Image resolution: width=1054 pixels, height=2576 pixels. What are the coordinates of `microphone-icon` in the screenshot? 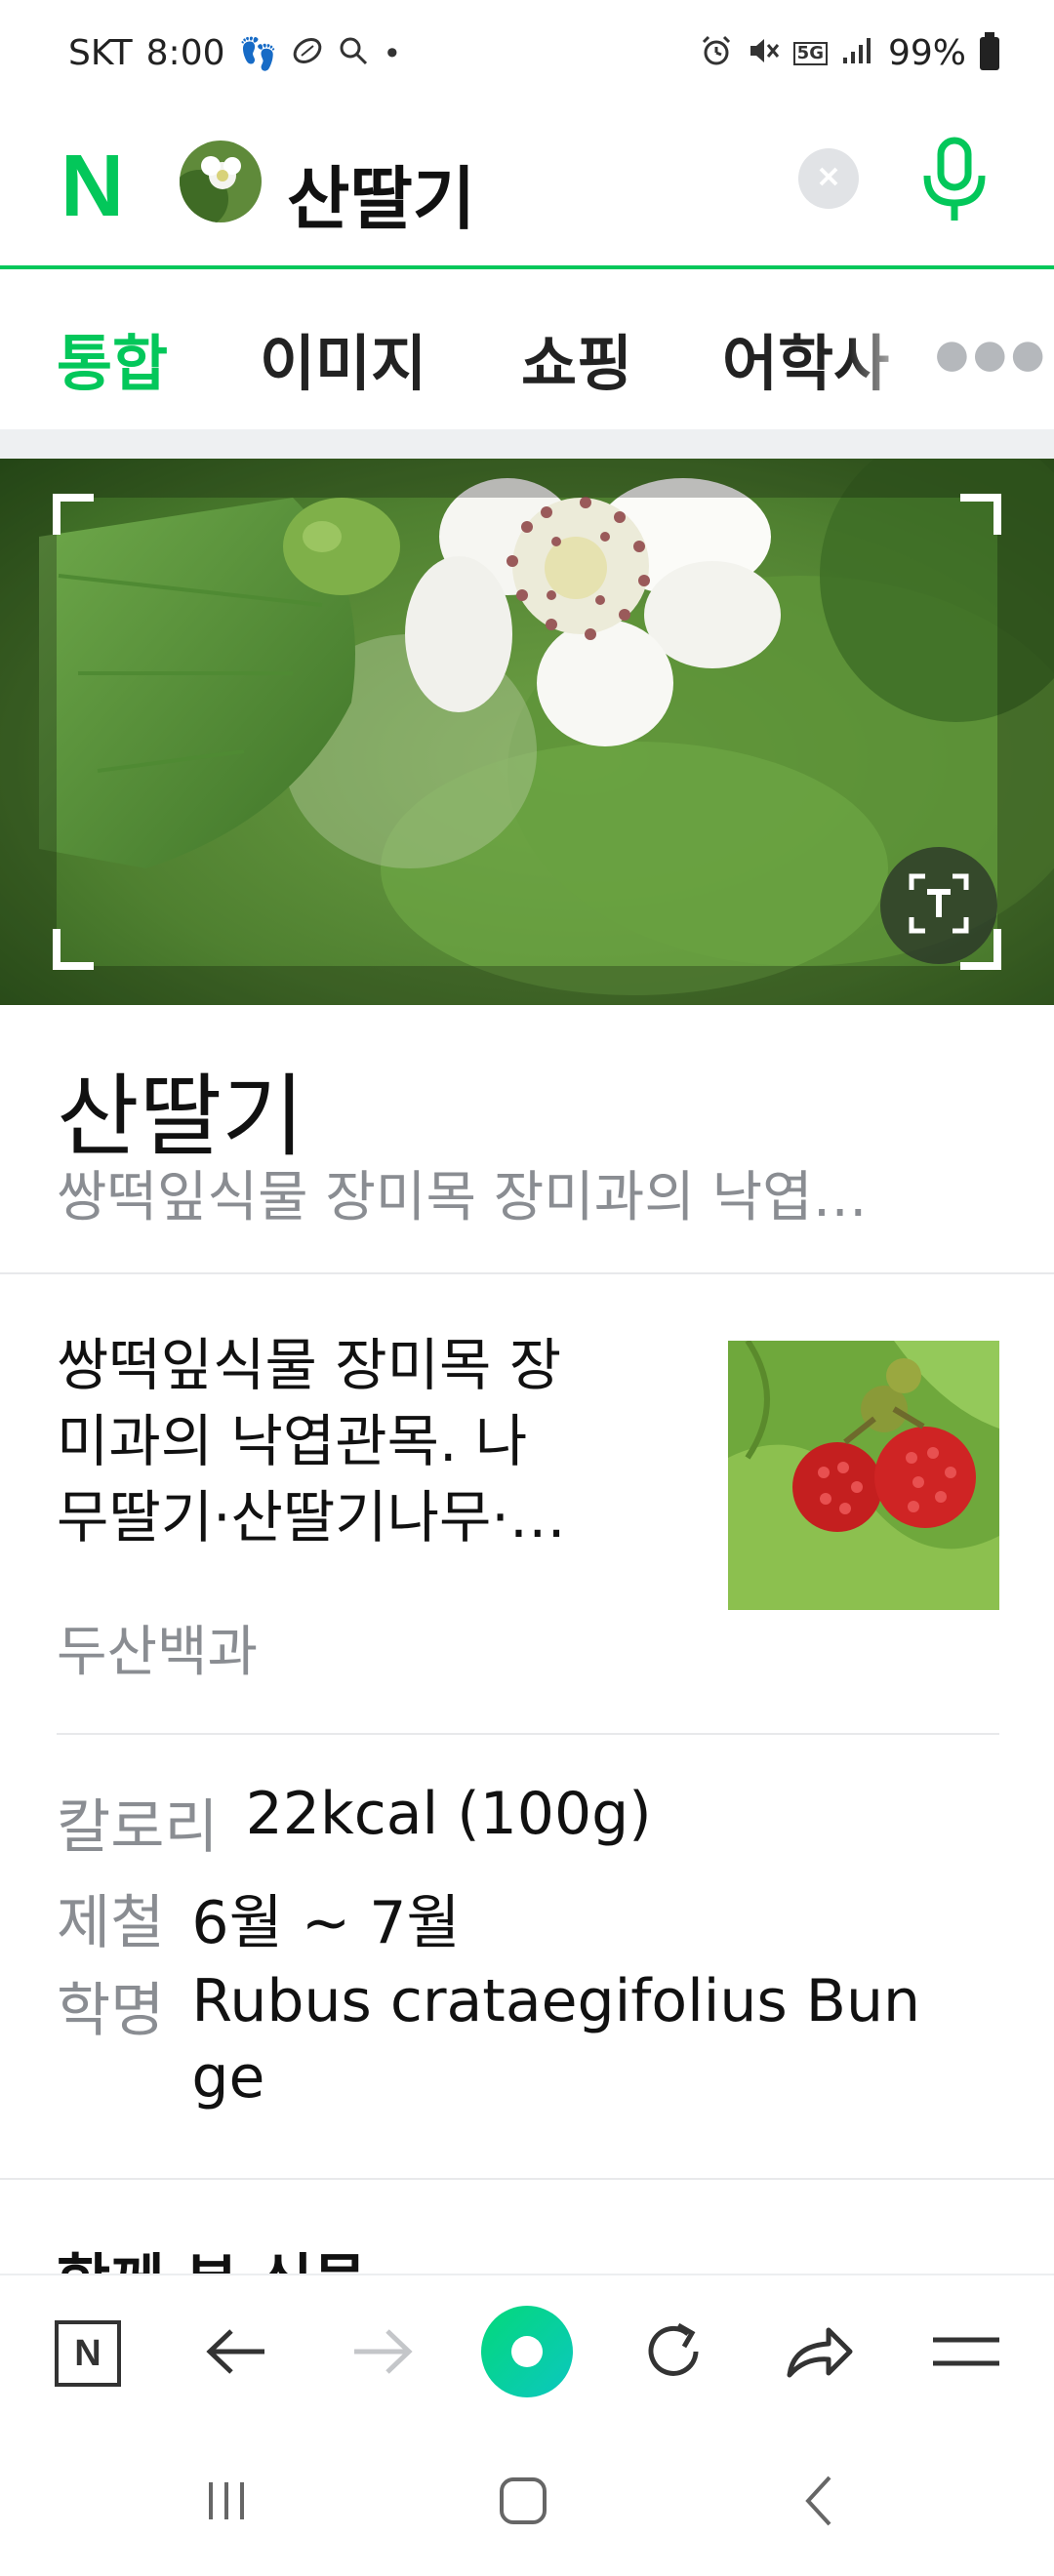 It's located at (954, 182).